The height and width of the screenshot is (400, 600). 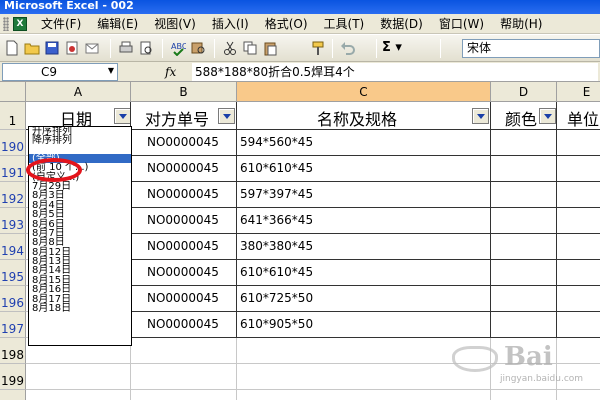 What do you see at coordinates (364, 143) in the screenshot?
I see `spec-cell: 594*560*45` at bounding box center [364, 143].